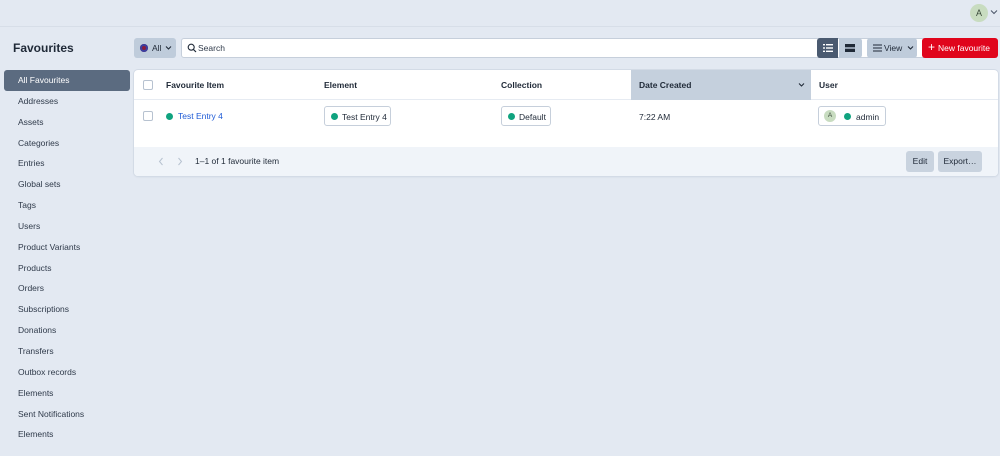  I want to click on column-header-date-created: Date Created, so click(721, 85).